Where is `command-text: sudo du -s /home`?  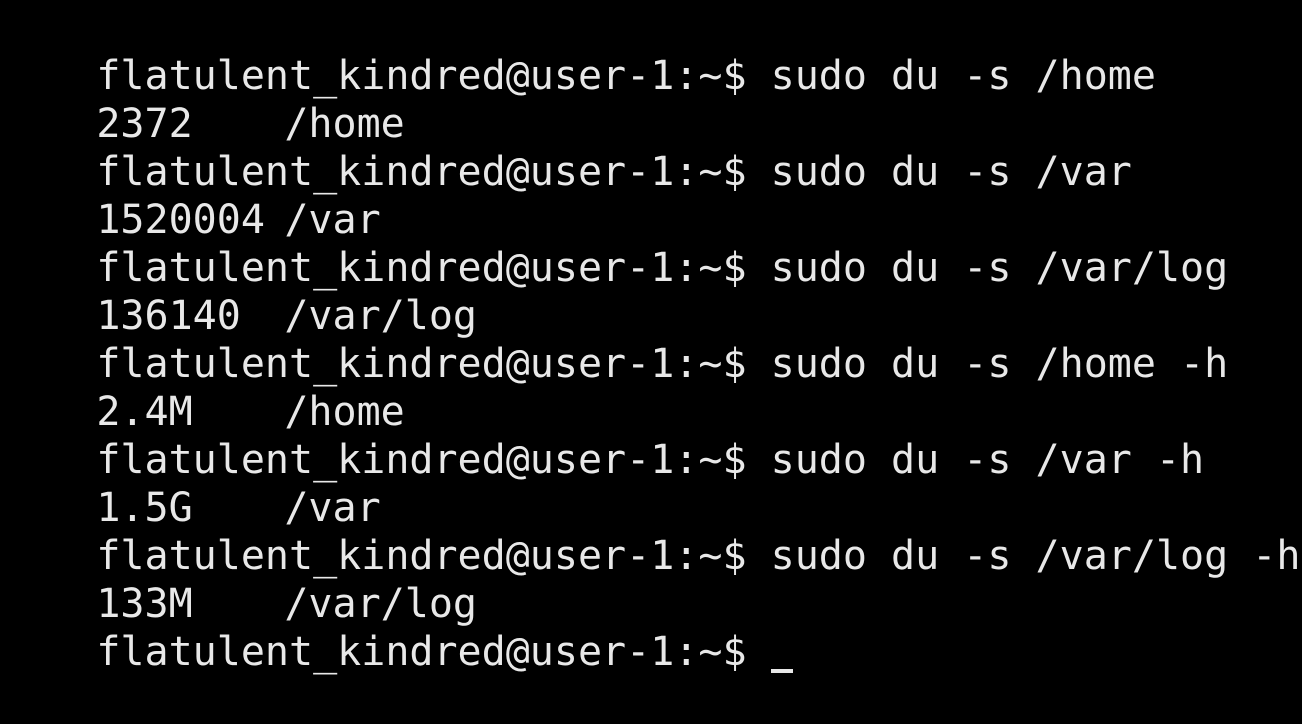 command-text: sudo du -s /home is located at coordinates (963, 76).